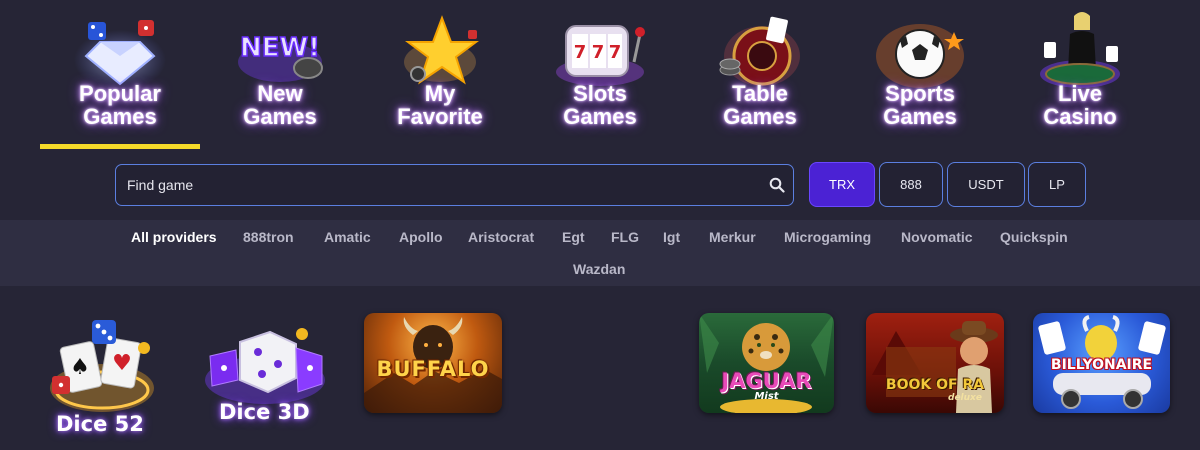 Image resolution: width=1200 pixels, height=450 pixels. What do you see at coordinates (732, 237) in the screenshot?
I see `provider-merkur: Merkur` at bounding box center [732, 237].